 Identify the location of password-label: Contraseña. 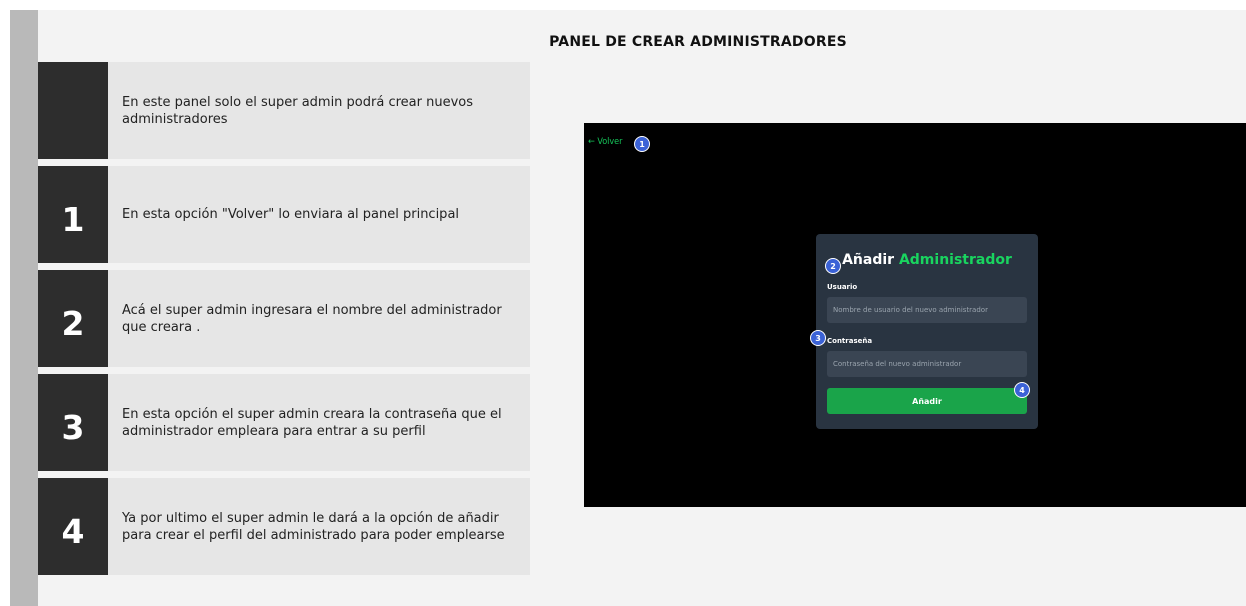
(850, 341).